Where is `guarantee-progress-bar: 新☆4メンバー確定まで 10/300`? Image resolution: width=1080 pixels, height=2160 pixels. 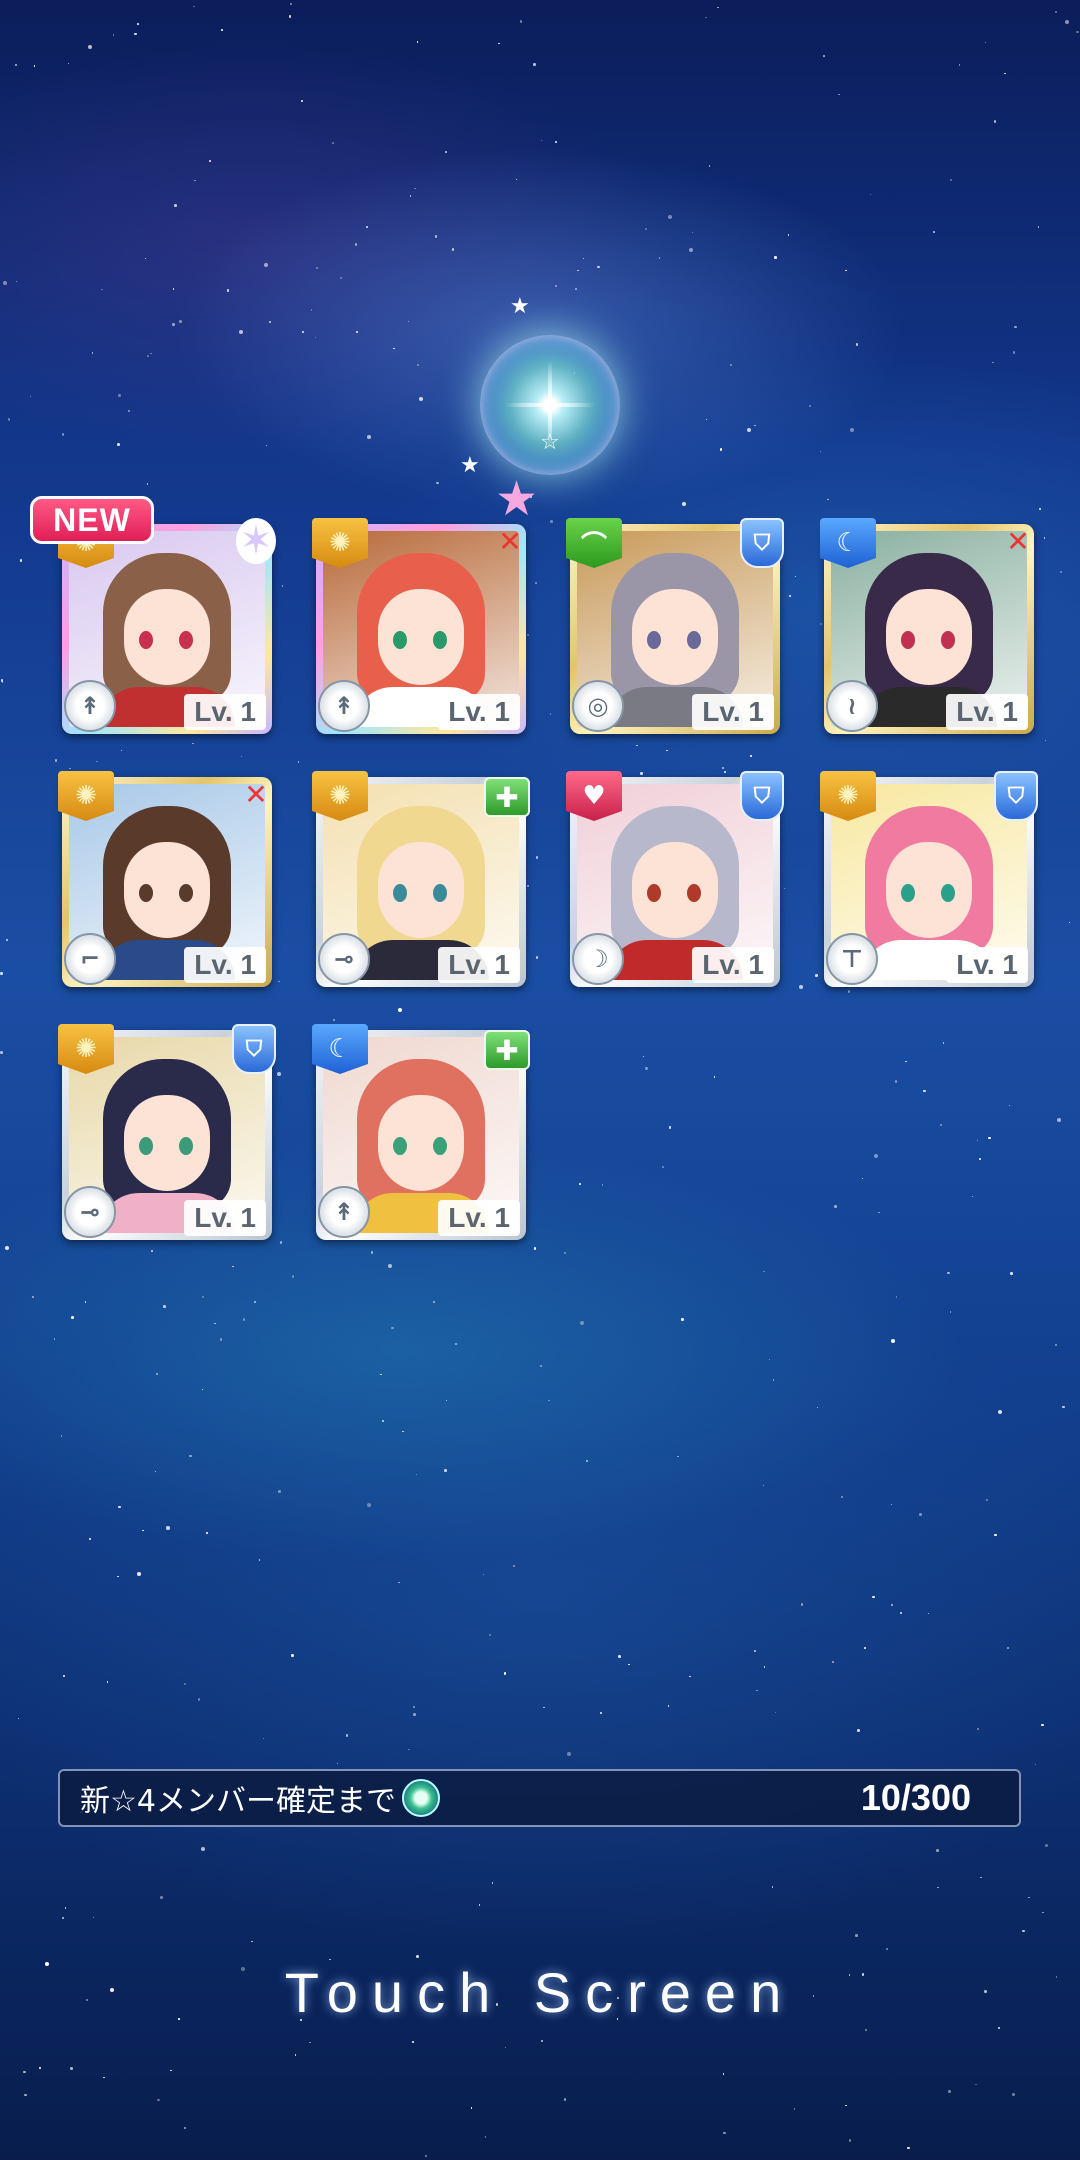 guarantee-progress-bar: 新☆4メンバー確定まで 10/300 is located at coordinates (539, 1798).